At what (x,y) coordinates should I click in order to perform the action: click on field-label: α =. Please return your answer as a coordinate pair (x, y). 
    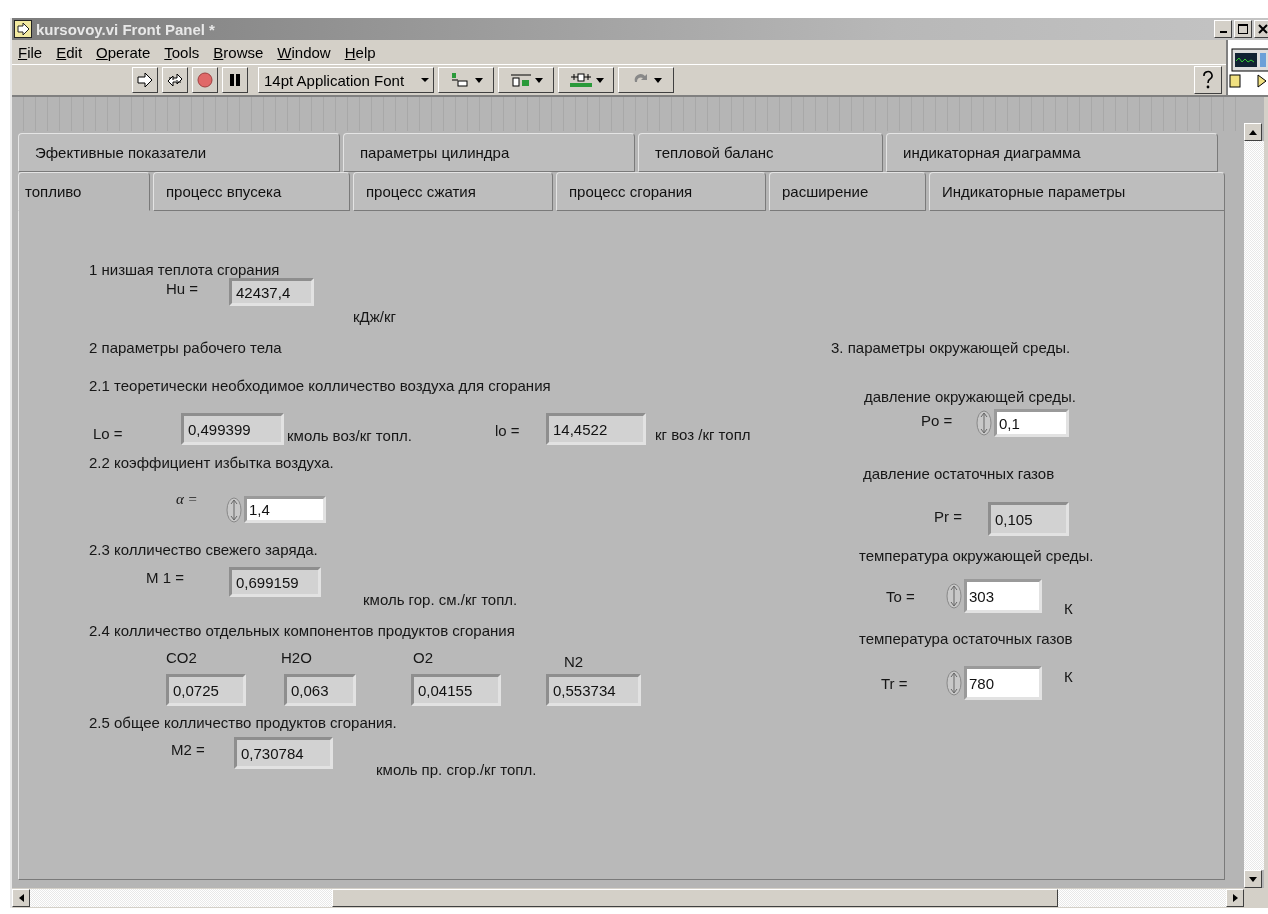
    Looking at the image, I should click on (187, 499).